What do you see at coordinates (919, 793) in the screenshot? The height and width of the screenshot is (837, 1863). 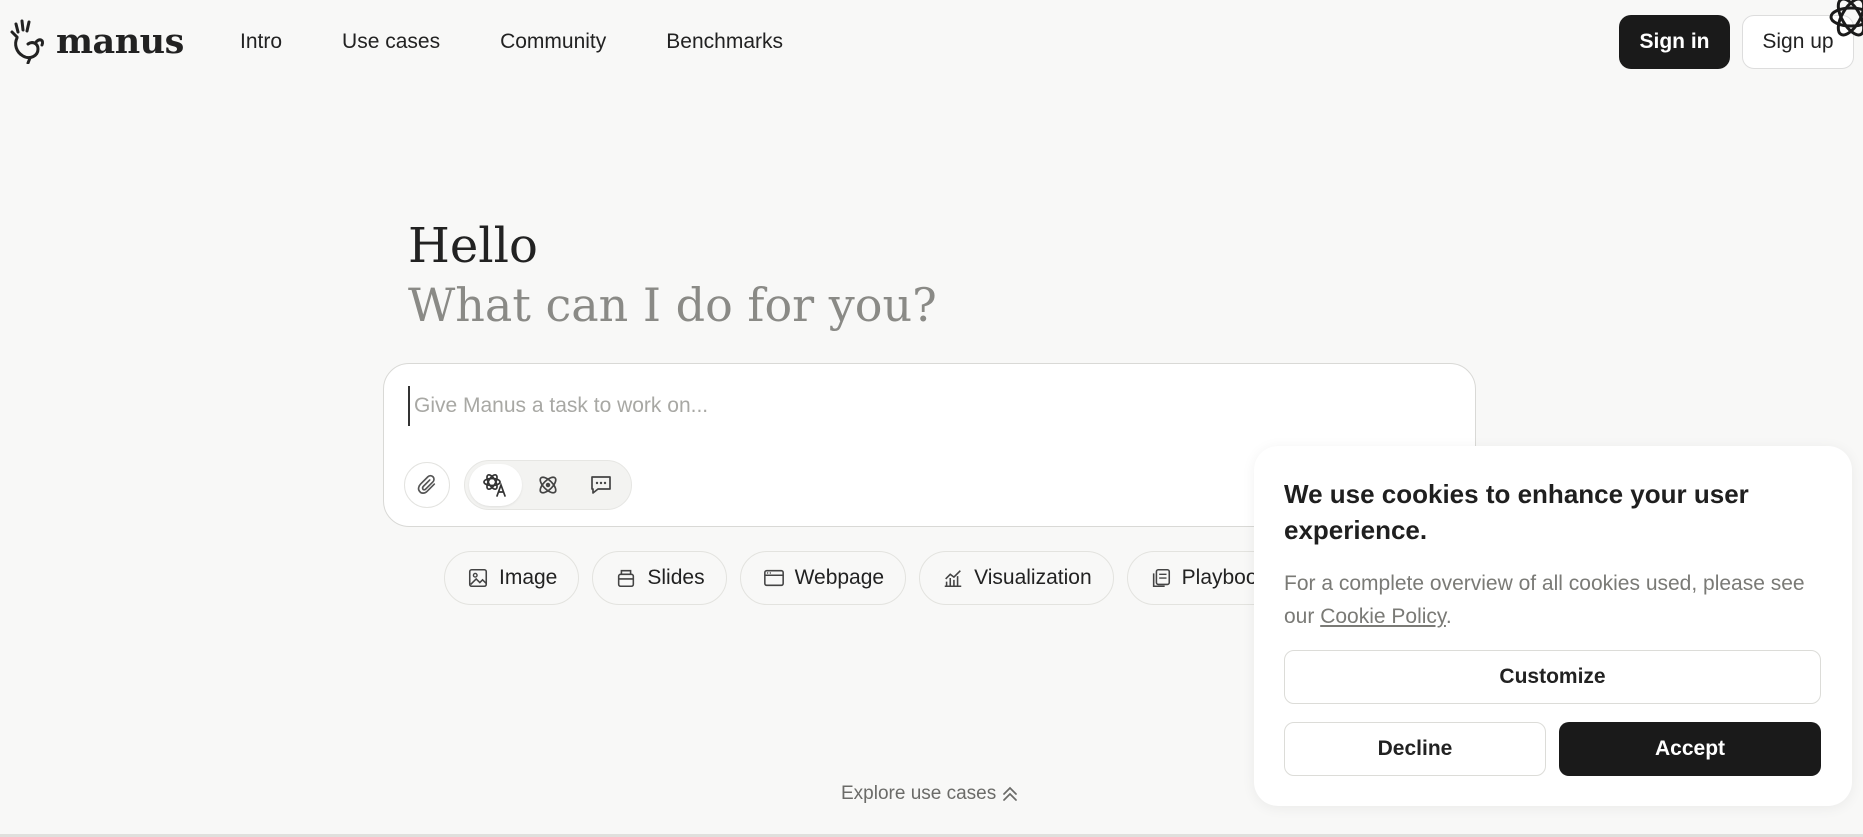 I see `explore-label: Explore use cases` at bounding box center [919, 793].